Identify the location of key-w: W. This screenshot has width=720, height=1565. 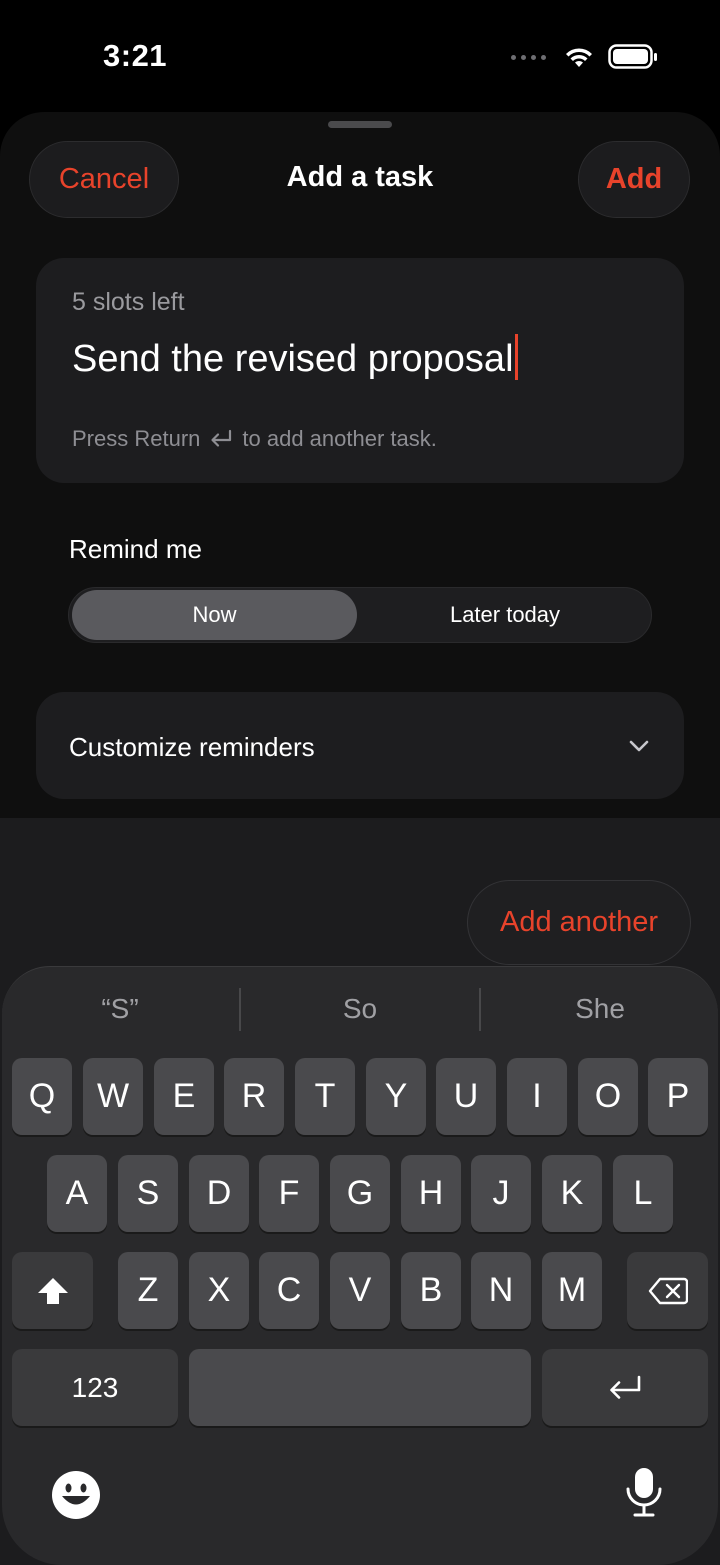
(113, 1096).